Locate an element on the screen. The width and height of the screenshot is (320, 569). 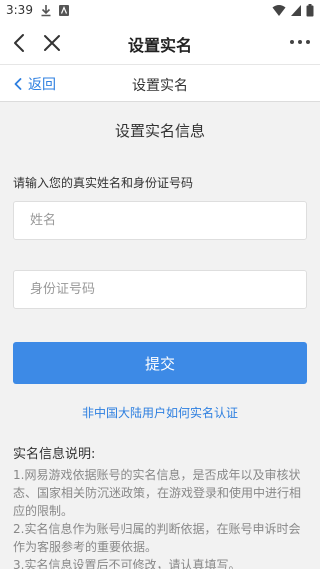
system-icons is located at coordinates (293, 10).